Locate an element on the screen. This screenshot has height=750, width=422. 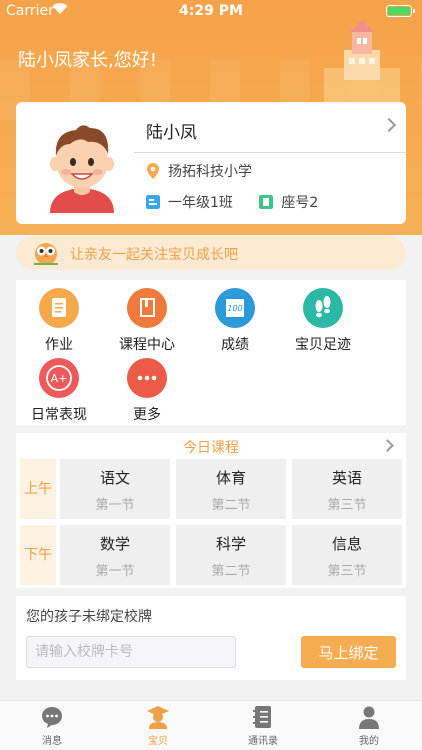
status-time: 4:29 PM is located at coordinates (211, 11).